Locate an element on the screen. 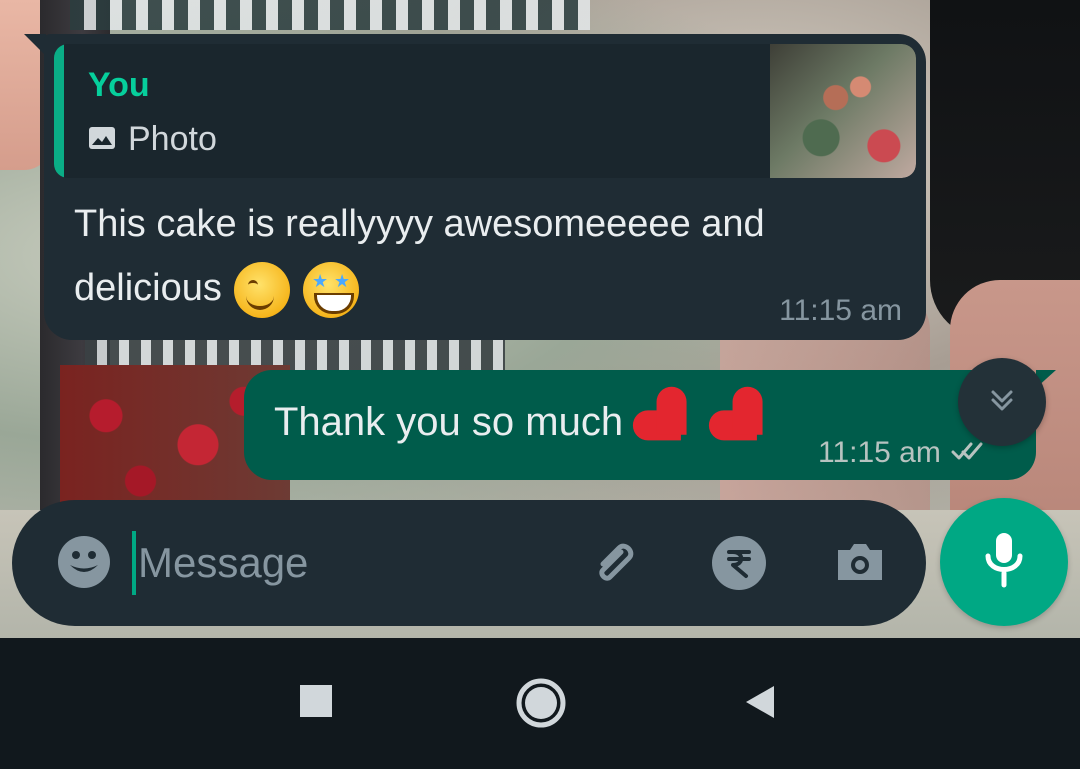  circle-icon is located at coordinates (541, 705).